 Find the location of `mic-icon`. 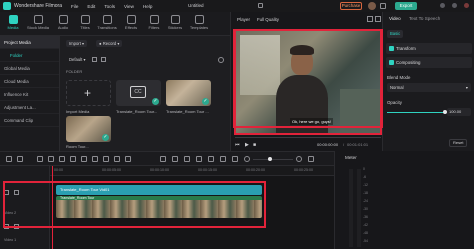

mic-icon is located at coordinates (175, 159).